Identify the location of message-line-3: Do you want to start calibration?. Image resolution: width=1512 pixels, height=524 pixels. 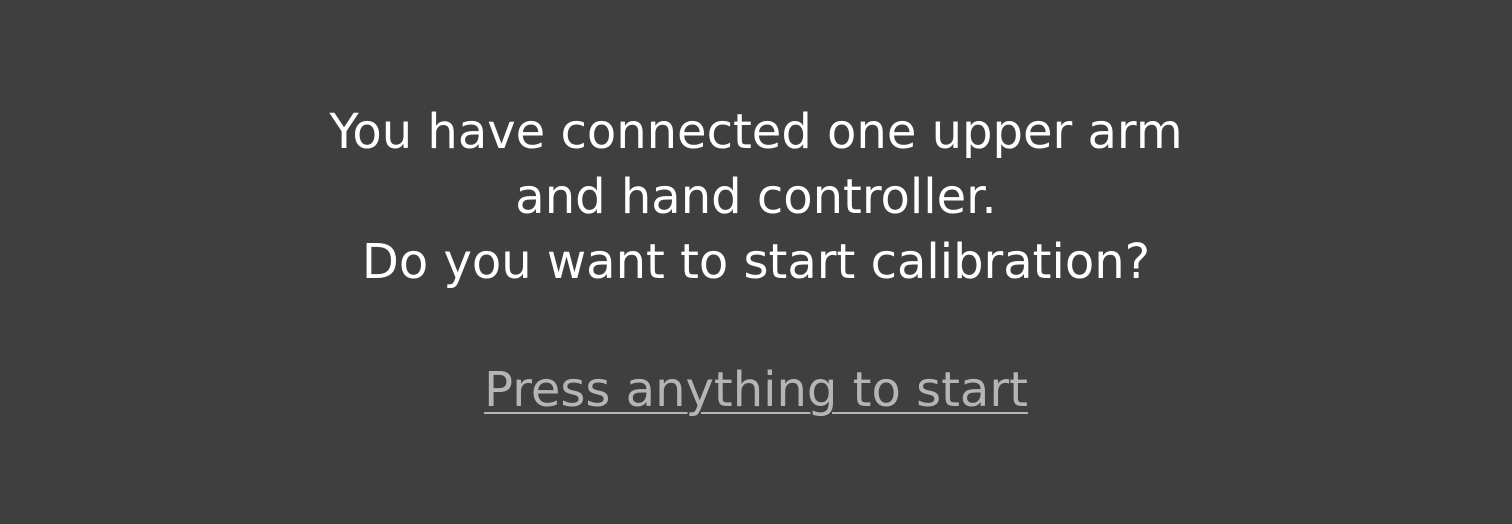
(756, 262).